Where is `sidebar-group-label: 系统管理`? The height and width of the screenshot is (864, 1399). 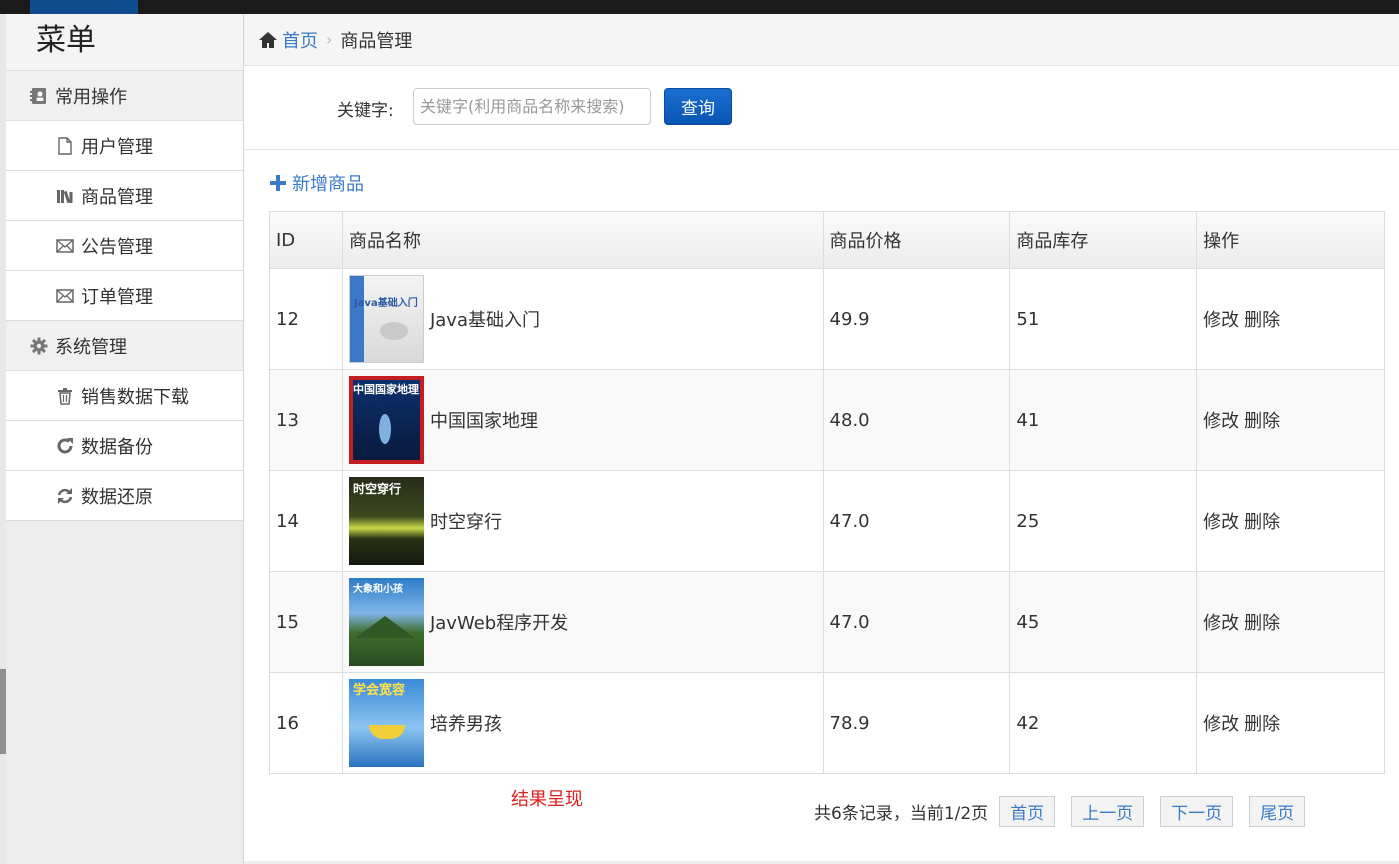
sidebar-group-label: 系统管理 is located at coordinates (91, 347).